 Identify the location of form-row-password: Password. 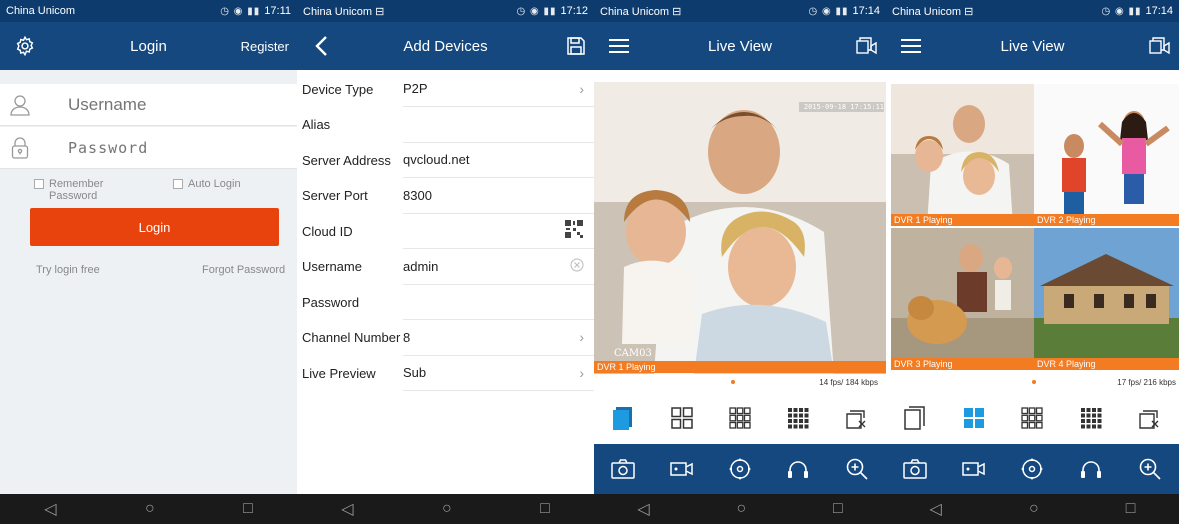
(445, 302).